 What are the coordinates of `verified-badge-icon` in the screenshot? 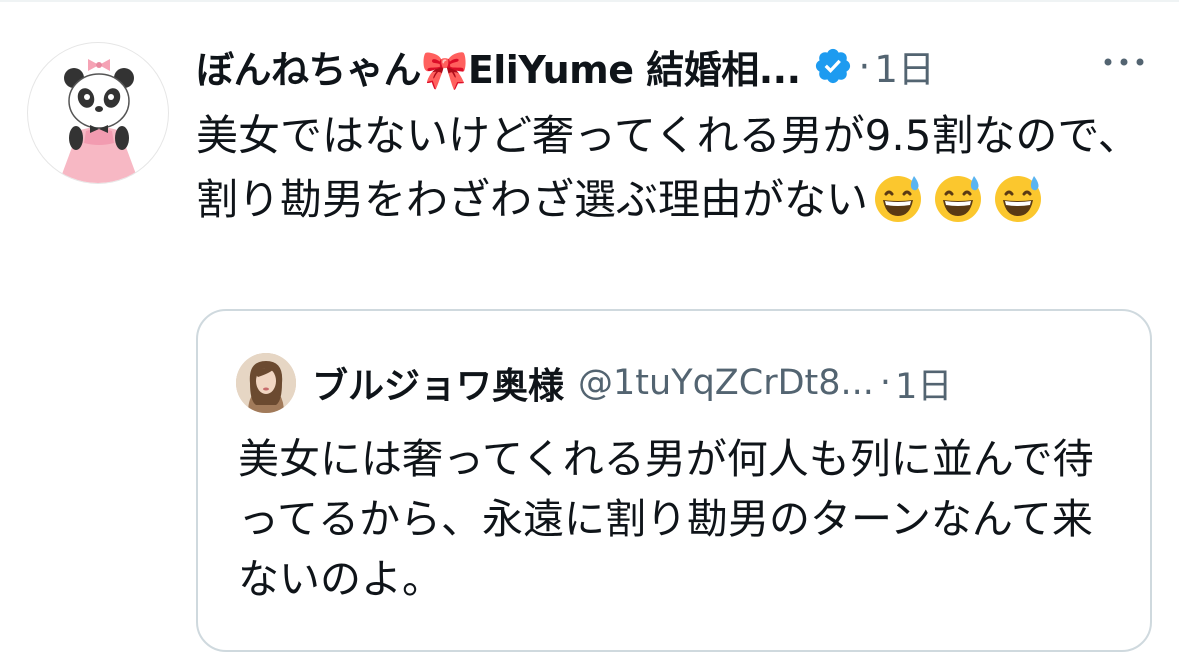 It's located at (832, 66).